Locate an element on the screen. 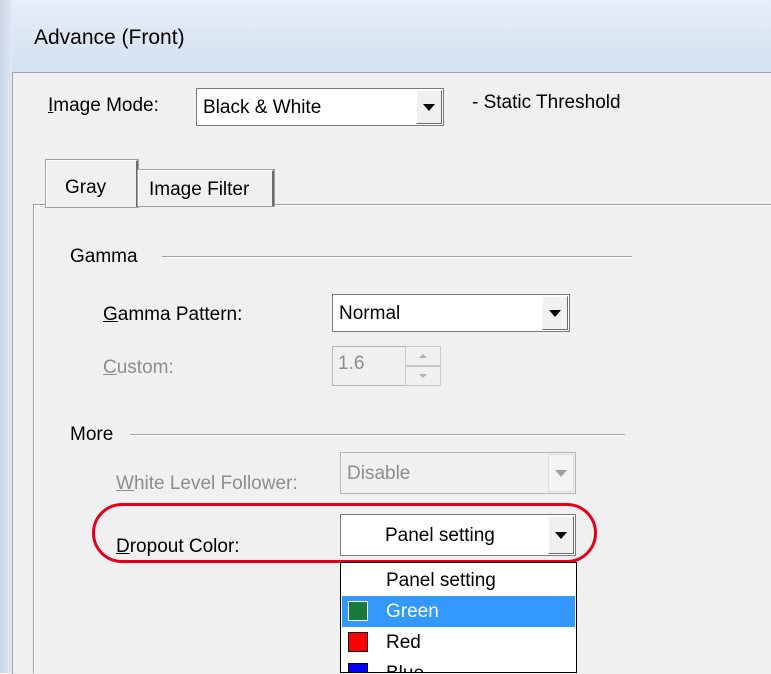 Image resolution: width=771 pixels, height=674 pixels. tab-gray: Gray is located at coordinates (92, 183).